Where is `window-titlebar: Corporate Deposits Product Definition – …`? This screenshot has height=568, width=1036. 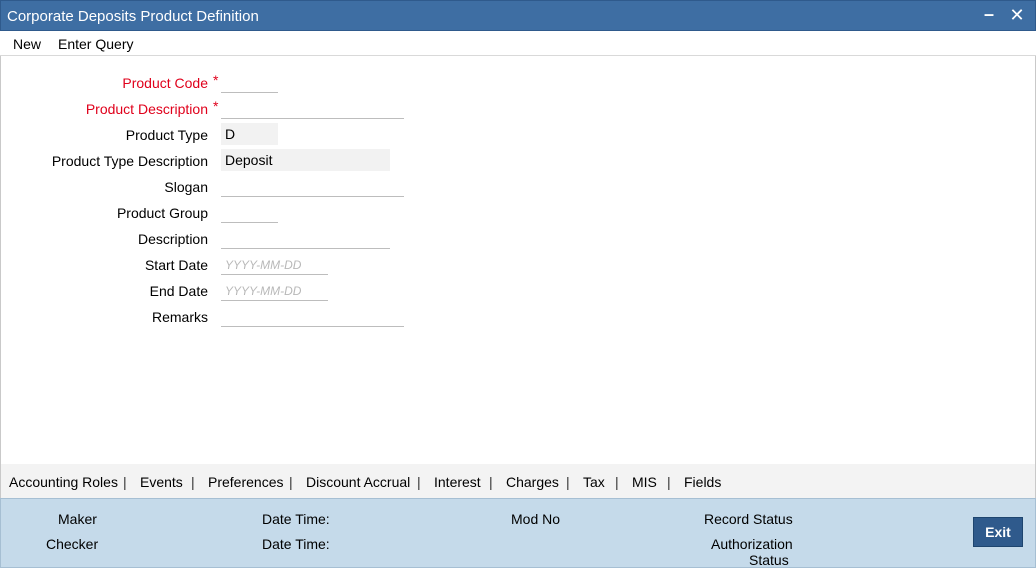
window-titlebar: Corporate Deposits Product Definition – … is located at coordinates (518, 15).